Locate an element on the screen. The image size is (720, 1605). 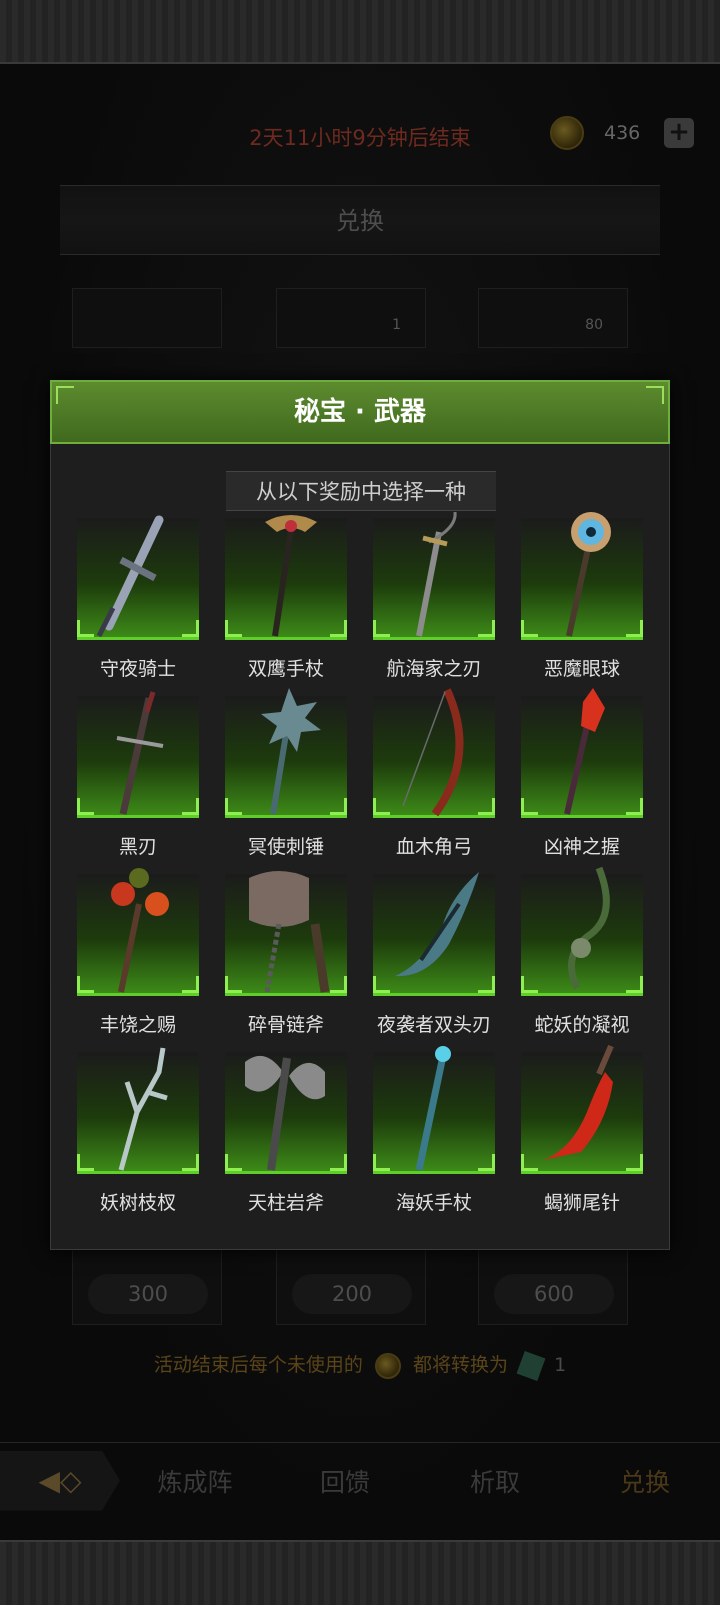
reward-item: 航海家之刃 is located at coordinates (434, 595).